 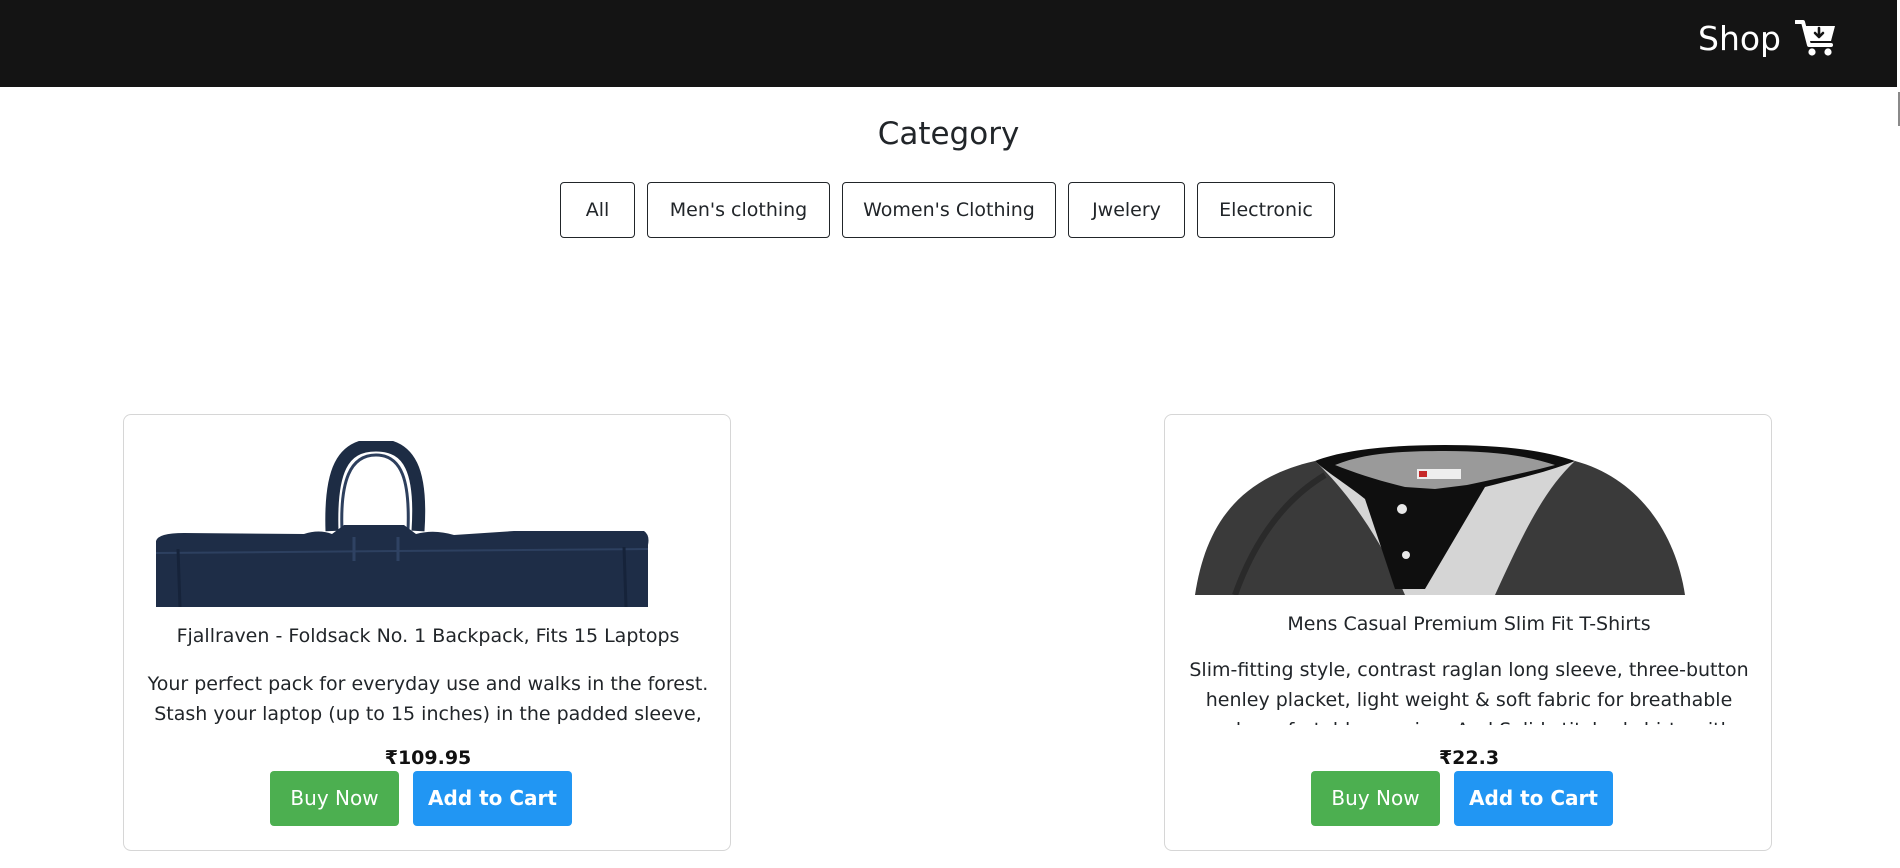 I want to click on category-heading: Category, so click(x=948, y=134).